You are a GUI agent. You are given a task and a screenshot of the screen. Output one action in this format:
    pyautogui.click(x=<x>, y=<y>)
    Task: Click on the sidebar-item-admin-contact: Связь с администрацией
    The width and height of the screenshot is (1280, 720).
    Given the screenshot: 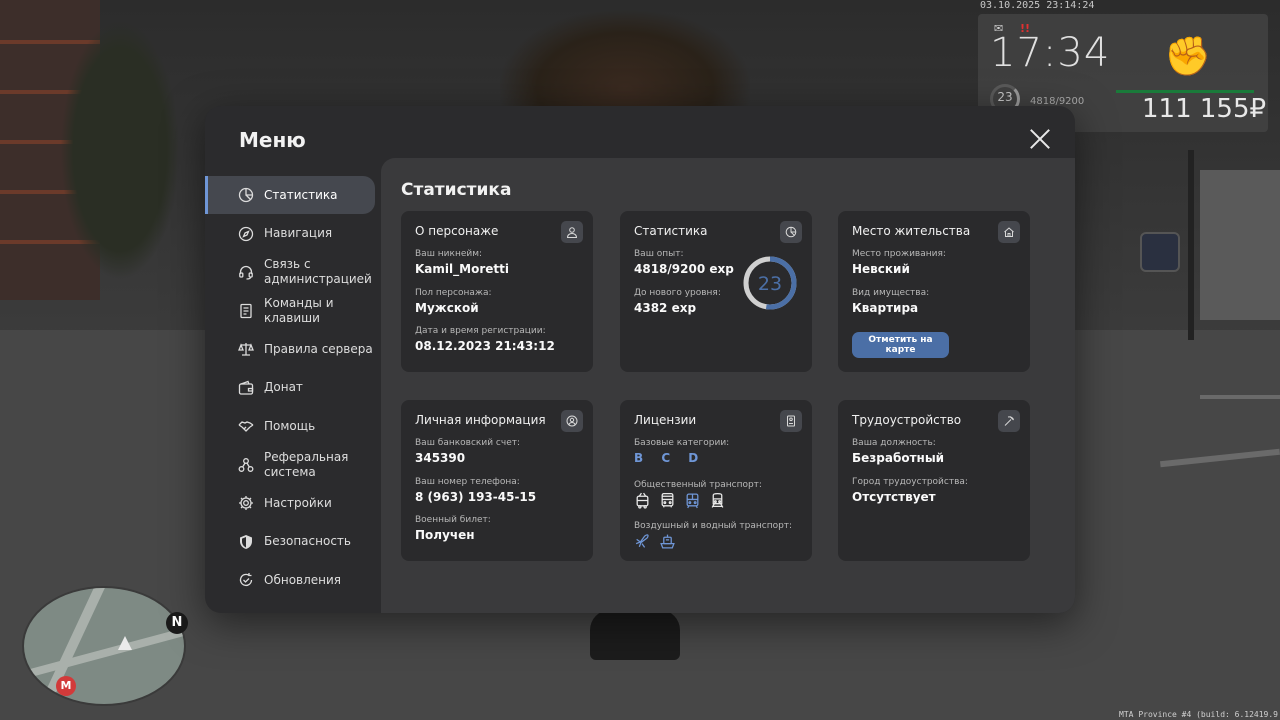 What is the action you would take?
    pyautogui.click(x=290, y=272)
    